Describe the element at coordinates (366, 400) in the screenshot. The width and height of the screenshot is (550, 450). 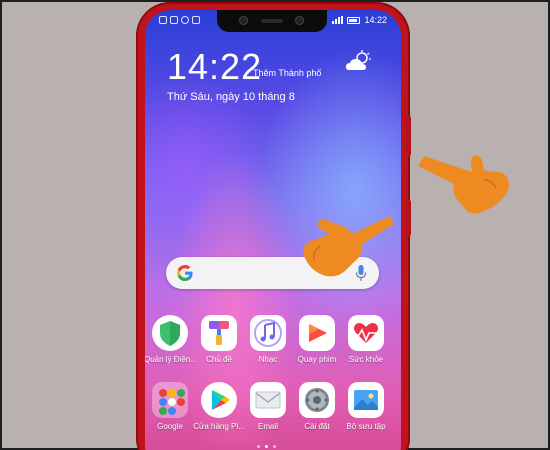
I see `gallery-icon` at that location.